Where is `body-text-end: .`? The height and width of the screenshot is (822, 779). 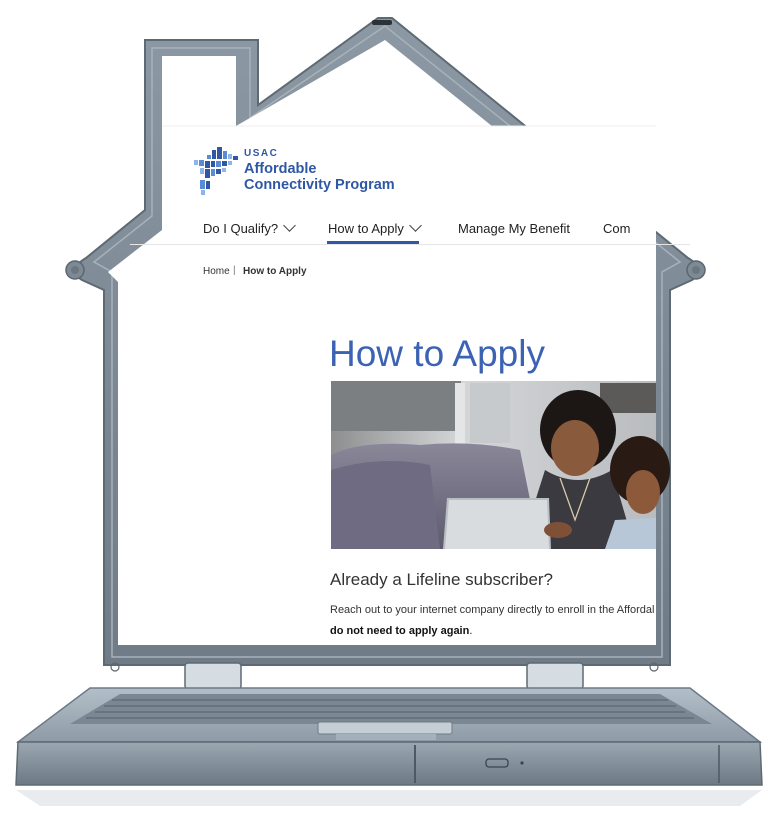
body-text-end: . is located at coordinates (471, 631).